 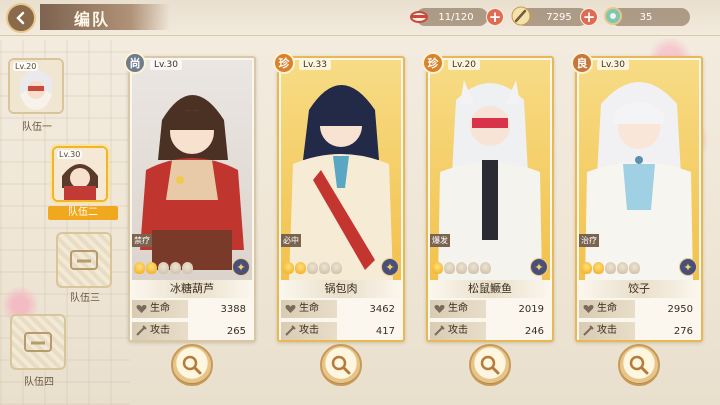 I want to click on top-bar: 编队 11/120 + 7295 + 35, so click(x=360, y=18).